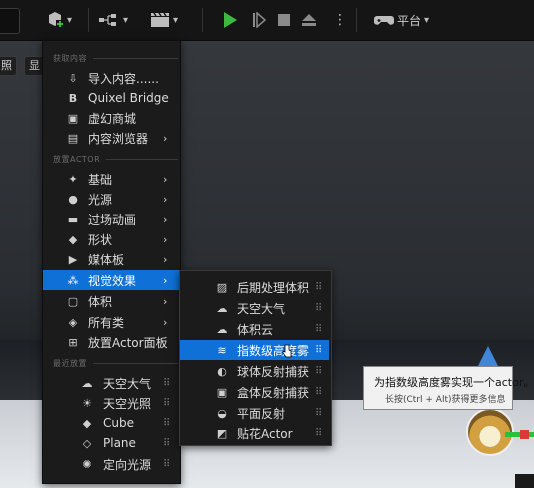 The width and height of the screenshot is (534, 488). Describe the element at coordinates (73, 219) in the screenshot. I see `cinematic-icon: ▬` at that location.